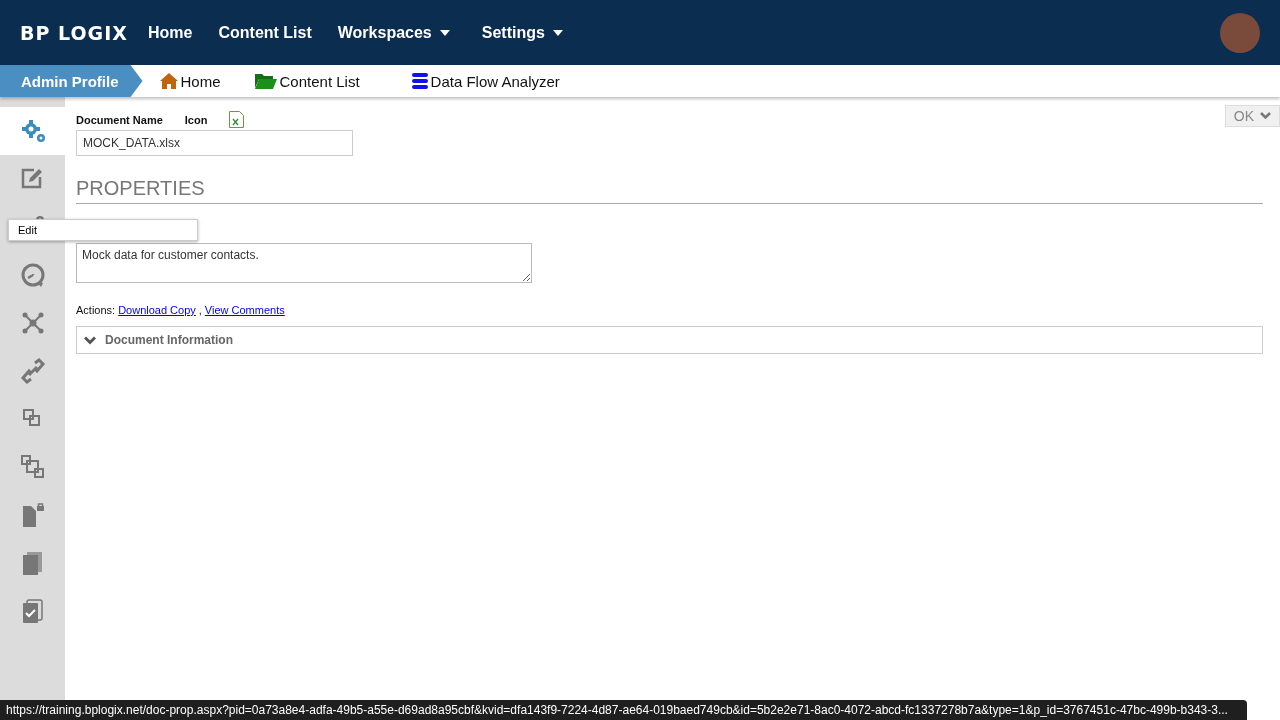 The height and width of the screenshot is (720, 1280). What do you see at coordinates (32, 467) in the screenshot?
I see `copy-icon` at bounding box center [32, 467].